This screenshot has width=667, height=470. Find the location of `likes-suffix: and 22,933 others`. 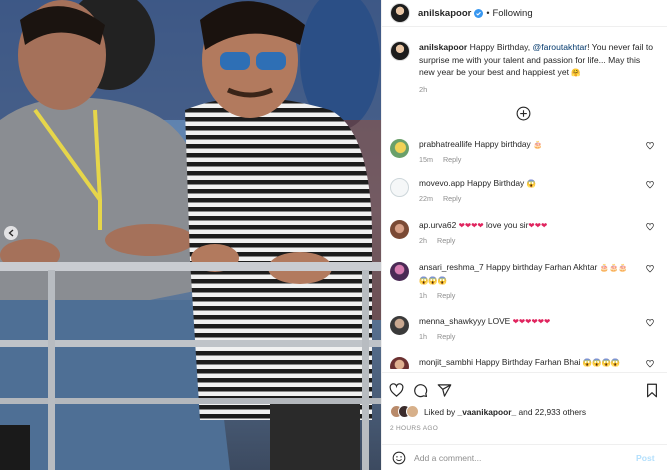

likes-suffix: and 22,933 others is located at coordinates (551, 411).